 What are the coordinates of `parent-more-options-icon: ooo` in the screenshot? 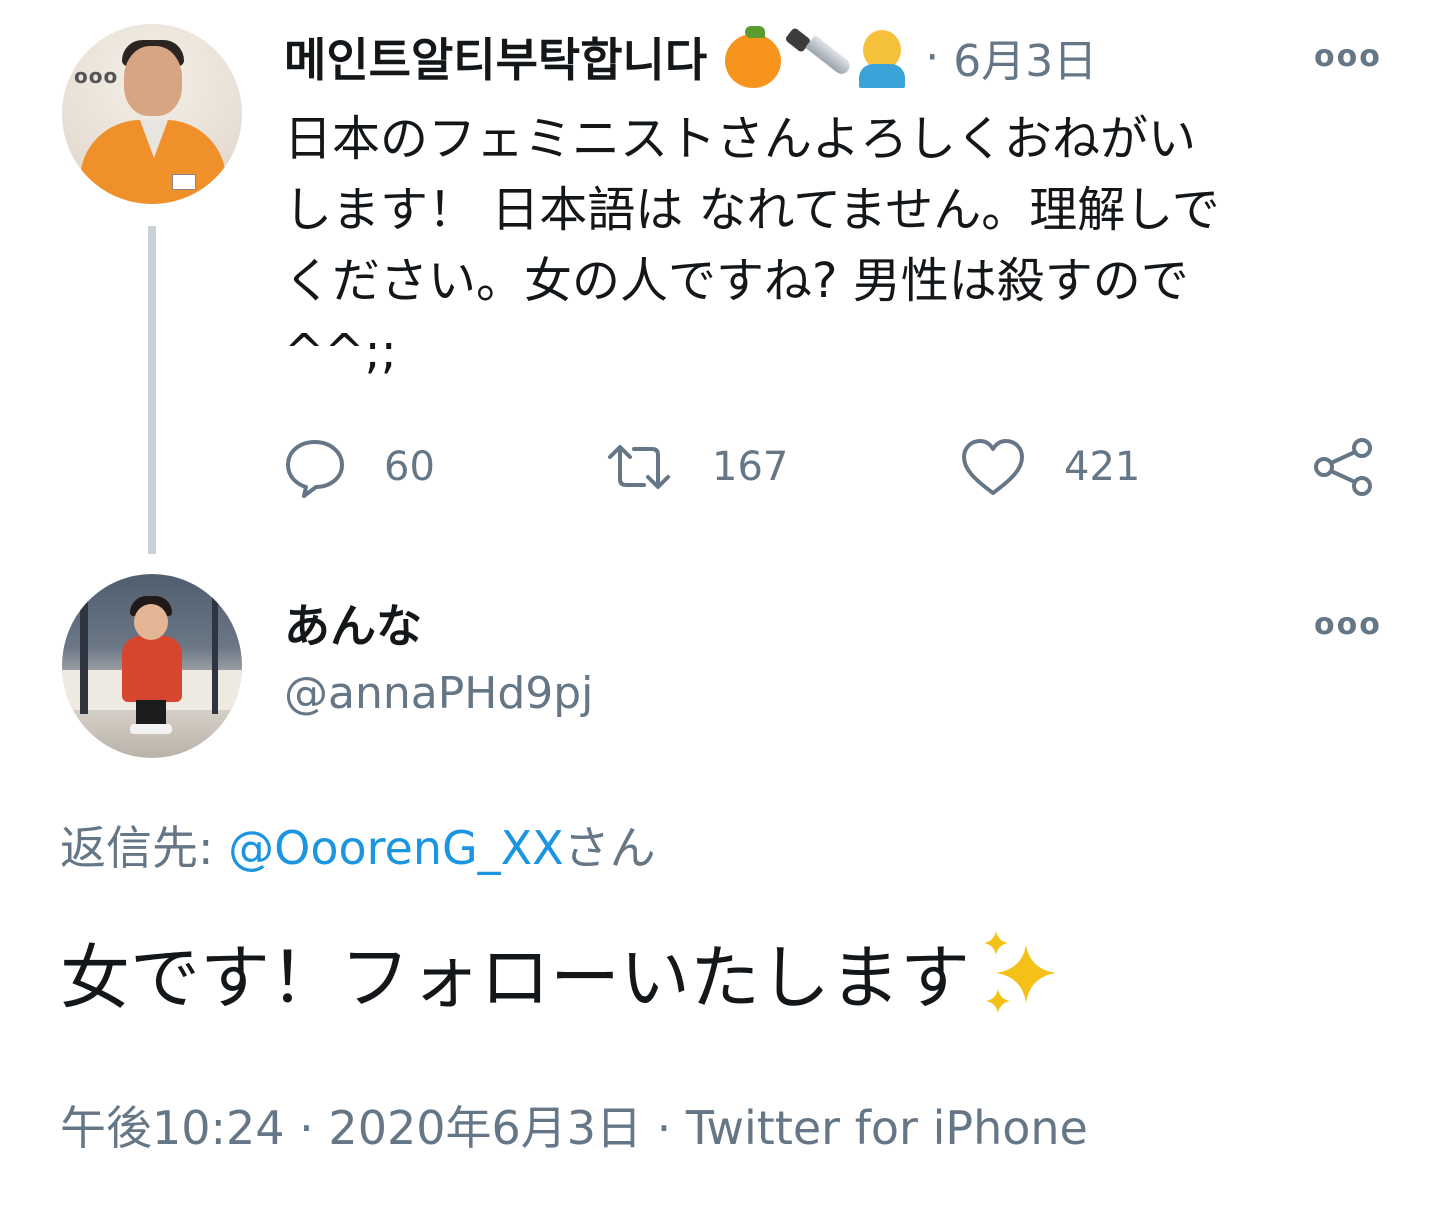 It's located at (1348, 57).